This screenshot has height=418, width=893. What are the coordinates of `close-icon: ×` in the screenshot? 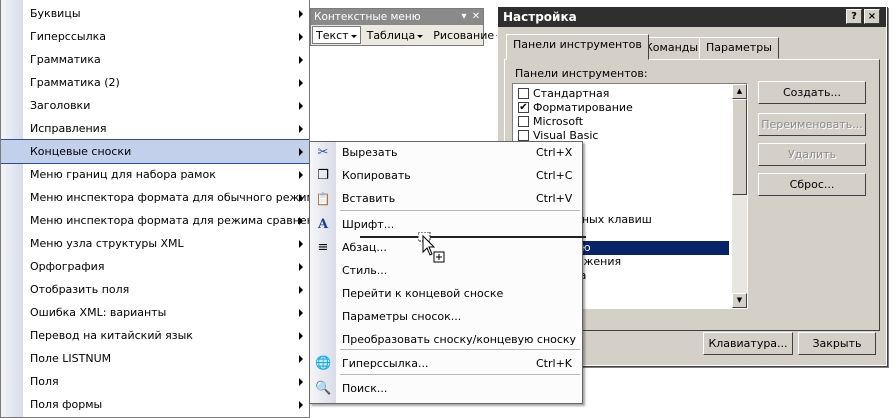 It's located at (872, 16).